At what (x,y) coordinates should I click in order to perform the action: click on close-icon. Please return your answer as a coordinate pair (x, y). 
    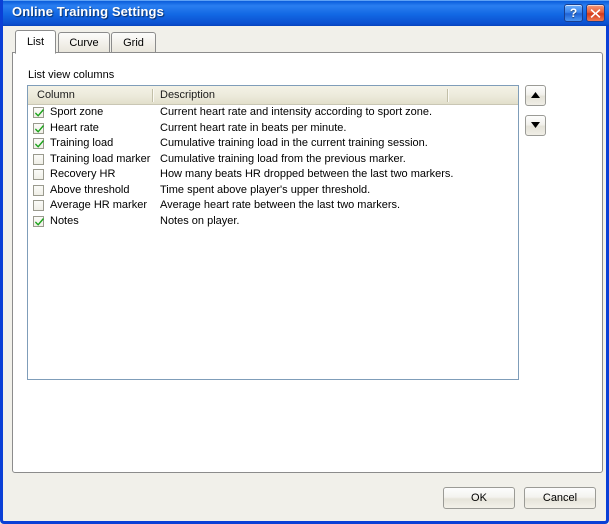
    Looking at the image, I should click on (595, 13).